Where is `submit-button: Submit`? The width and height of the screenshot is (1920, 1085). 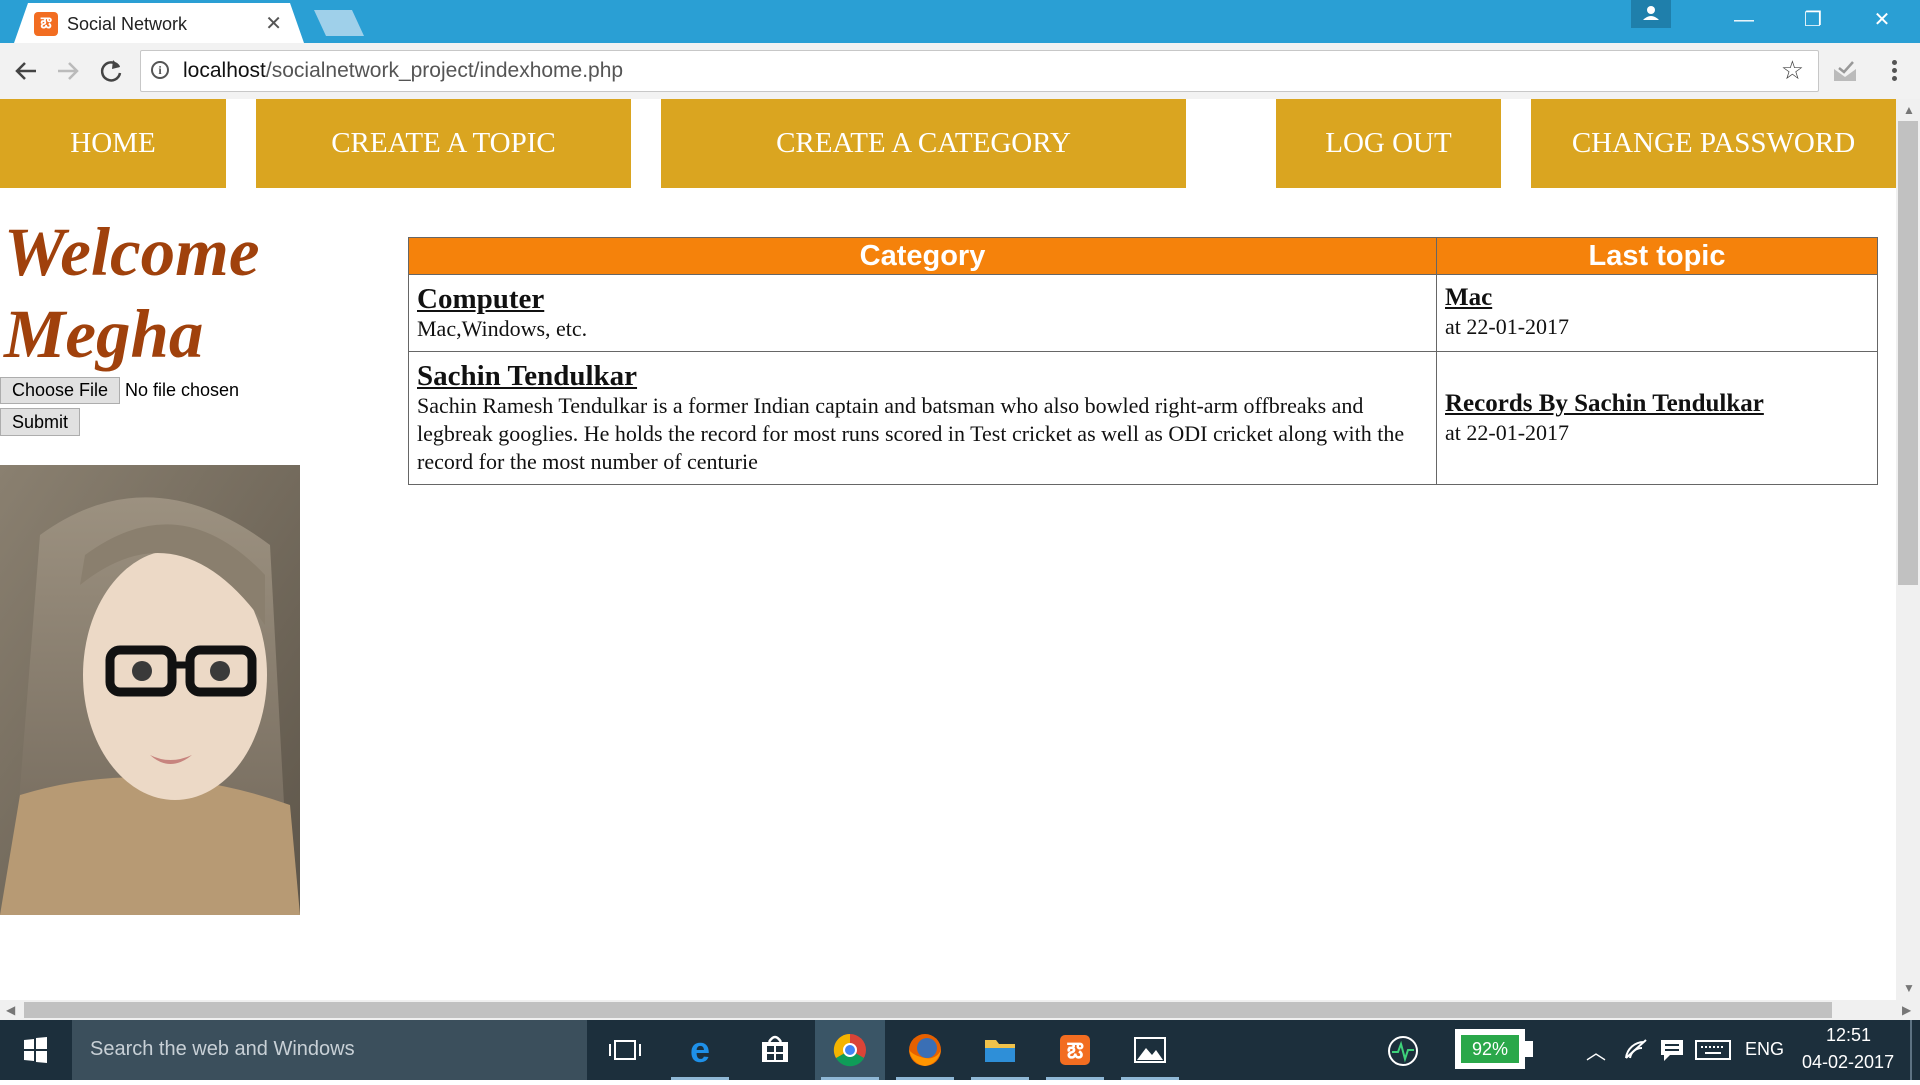
submit-button: Submit is located at coordinates (40, 422).